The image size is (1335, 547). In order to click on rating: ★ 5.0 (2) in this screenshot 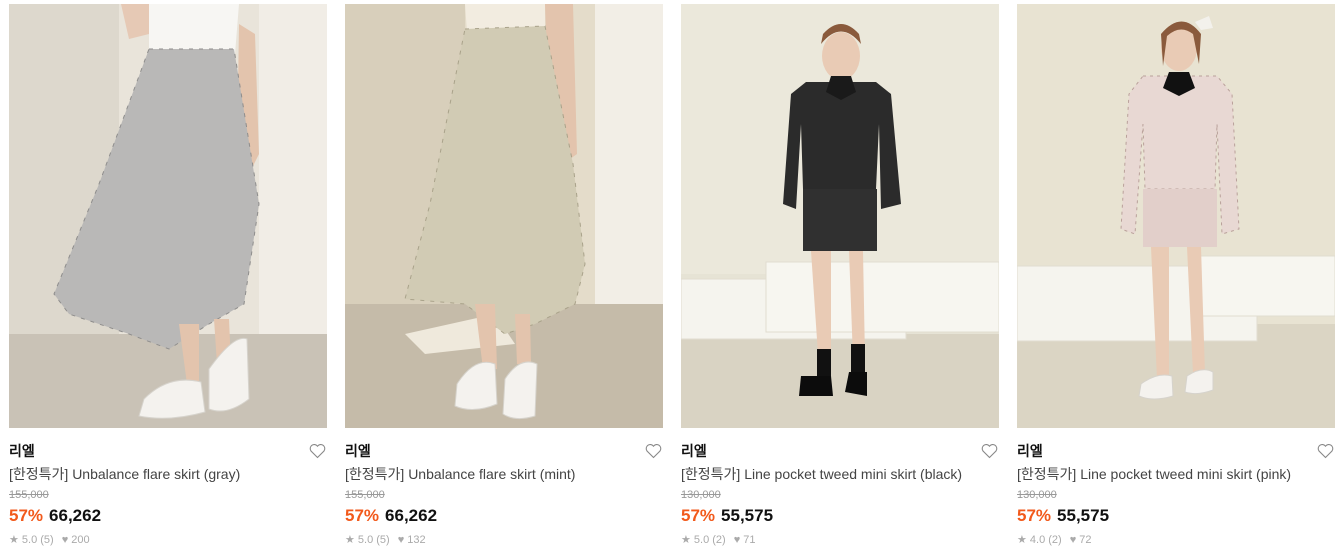, I will do `click(703, 540)`.